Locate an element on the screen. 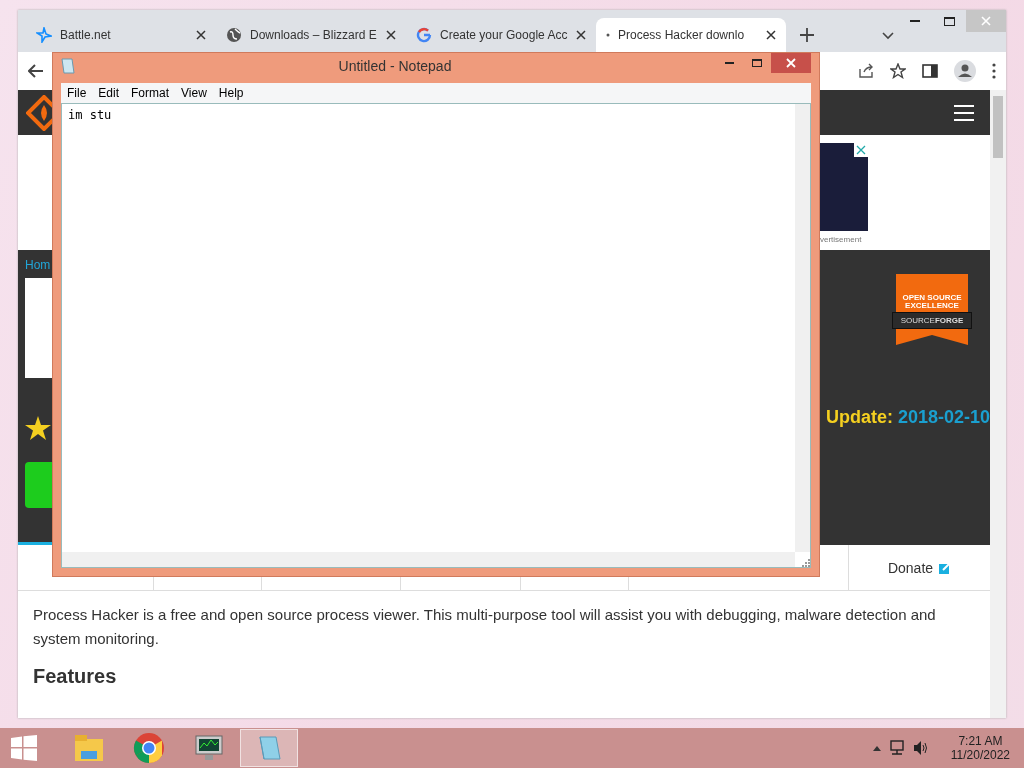 This screenshot has height=768, width=1024. caret-up-icon is located at coordinates (876, 748).